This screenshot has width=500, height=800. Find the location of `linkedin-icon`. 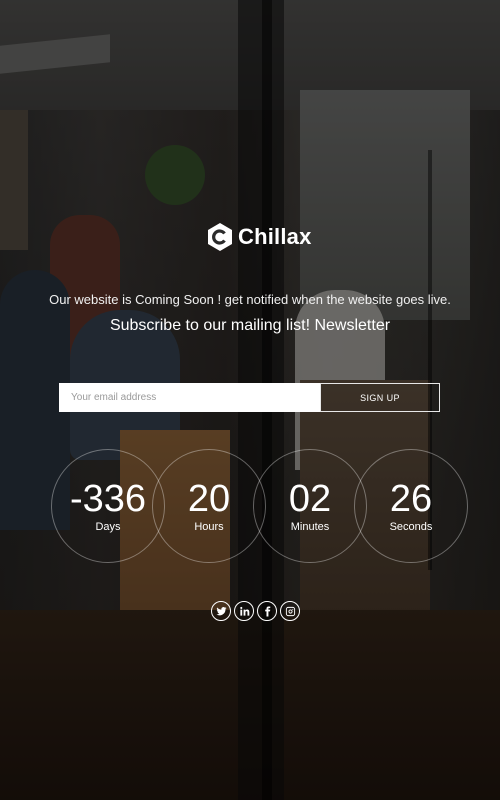

linkedin-icon is located at coordinates (244, 611).